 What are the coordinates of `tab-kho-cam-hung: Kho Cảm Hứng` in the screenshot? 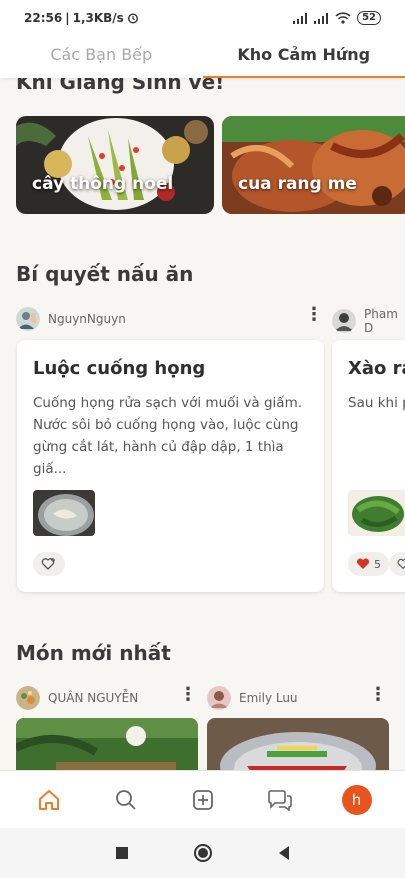 It's located at (303, 57).